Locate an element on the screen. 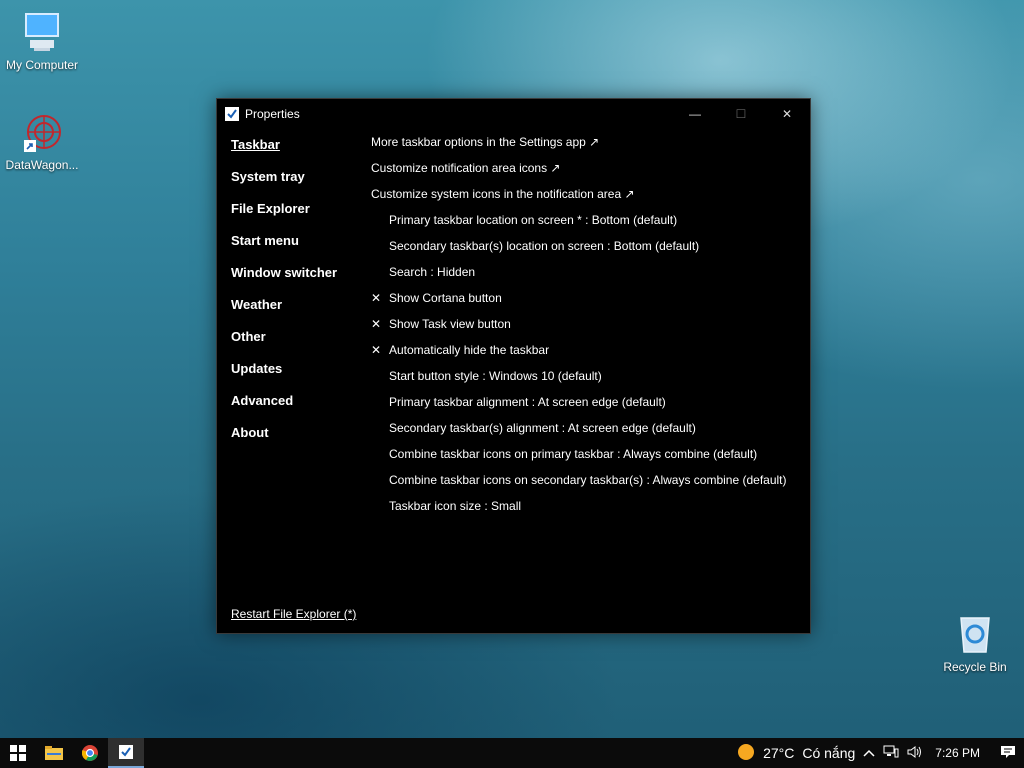 The image size is (1024, 768). close-button: ✕ is located at coordinates (787, 114).